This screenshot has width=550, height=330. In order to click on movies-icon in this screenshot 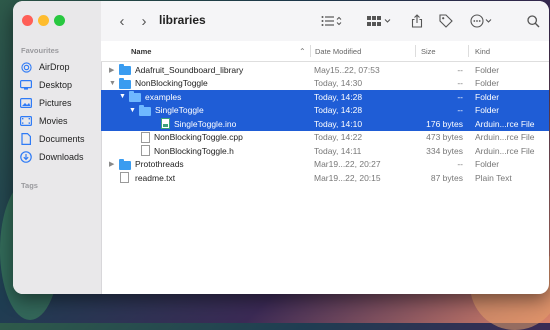, I will do `click(26, 121)`.